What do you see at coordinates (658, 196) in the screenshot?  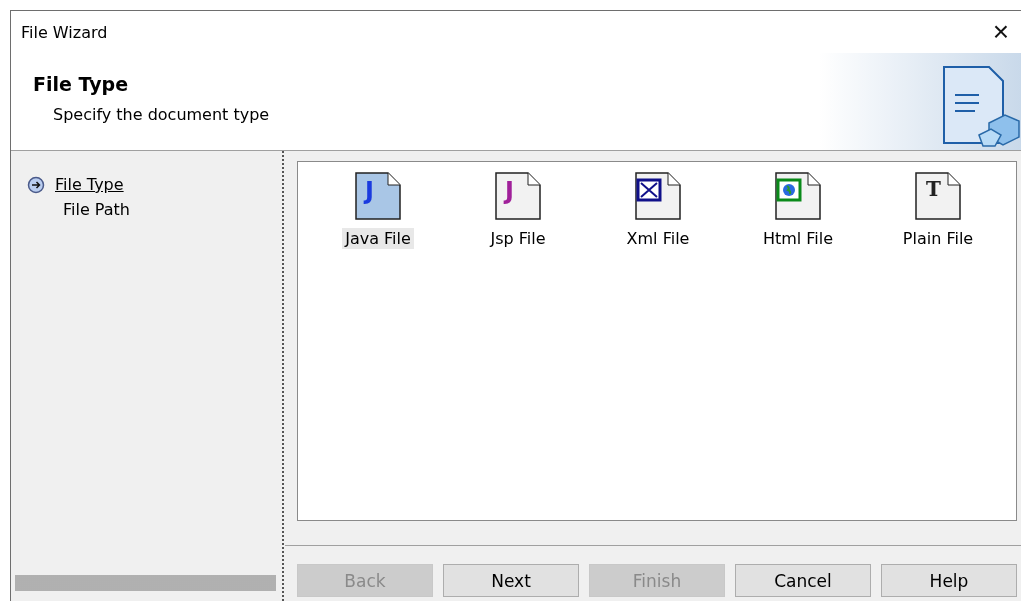 I see `xml-file-icon` at bounding box center [658, 196].